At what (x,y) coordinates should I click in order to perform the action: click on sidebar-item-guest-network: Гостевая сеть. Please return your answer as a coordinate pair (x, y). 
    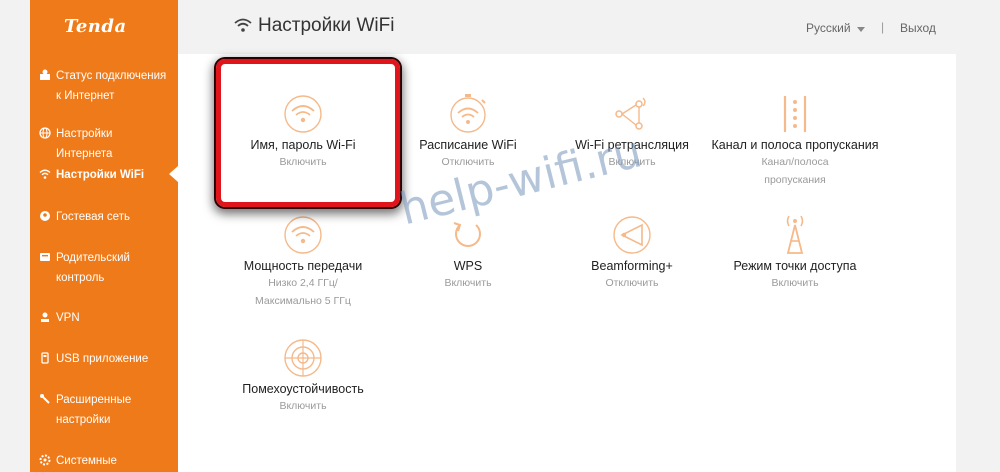
    Looking at the image, I should click on (104, 217).